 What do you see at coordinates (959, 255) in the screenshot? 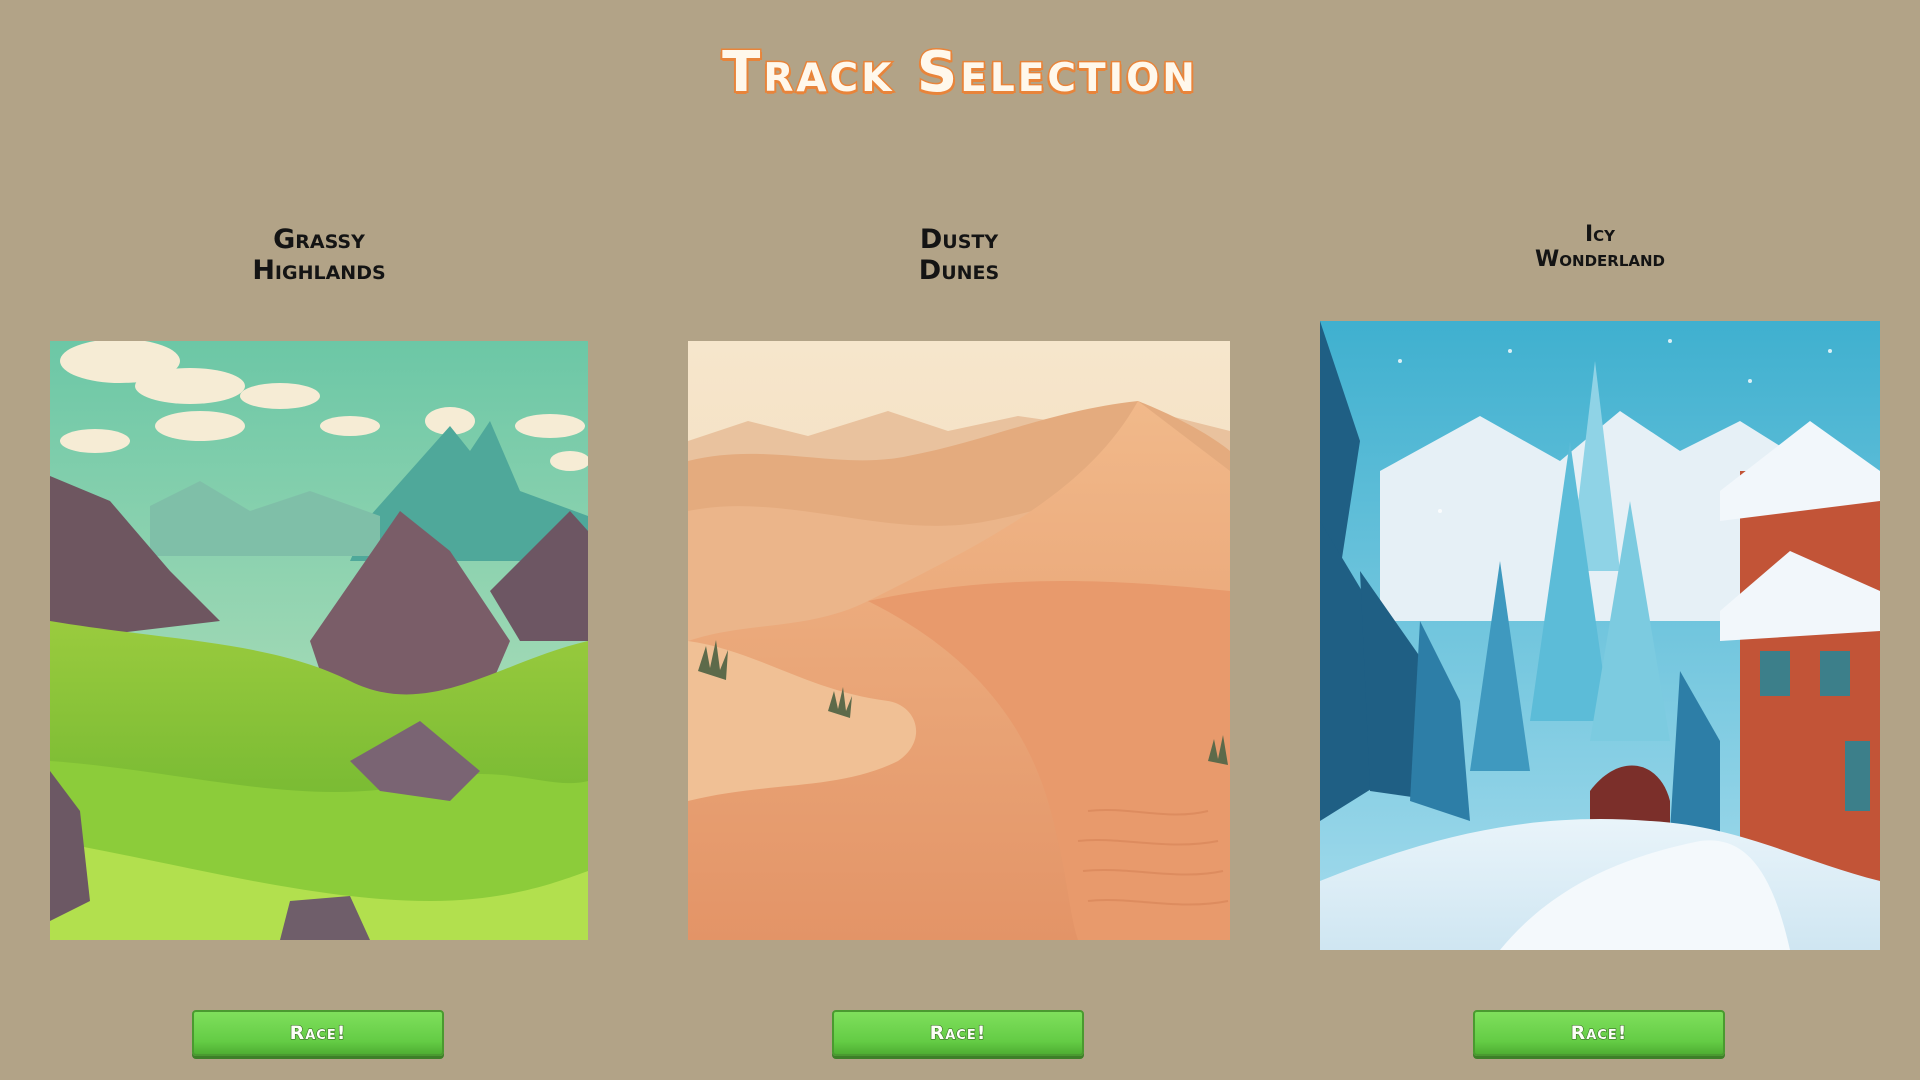
I see `track-name: Dusty Dunes` at bounding box center [959, 255].